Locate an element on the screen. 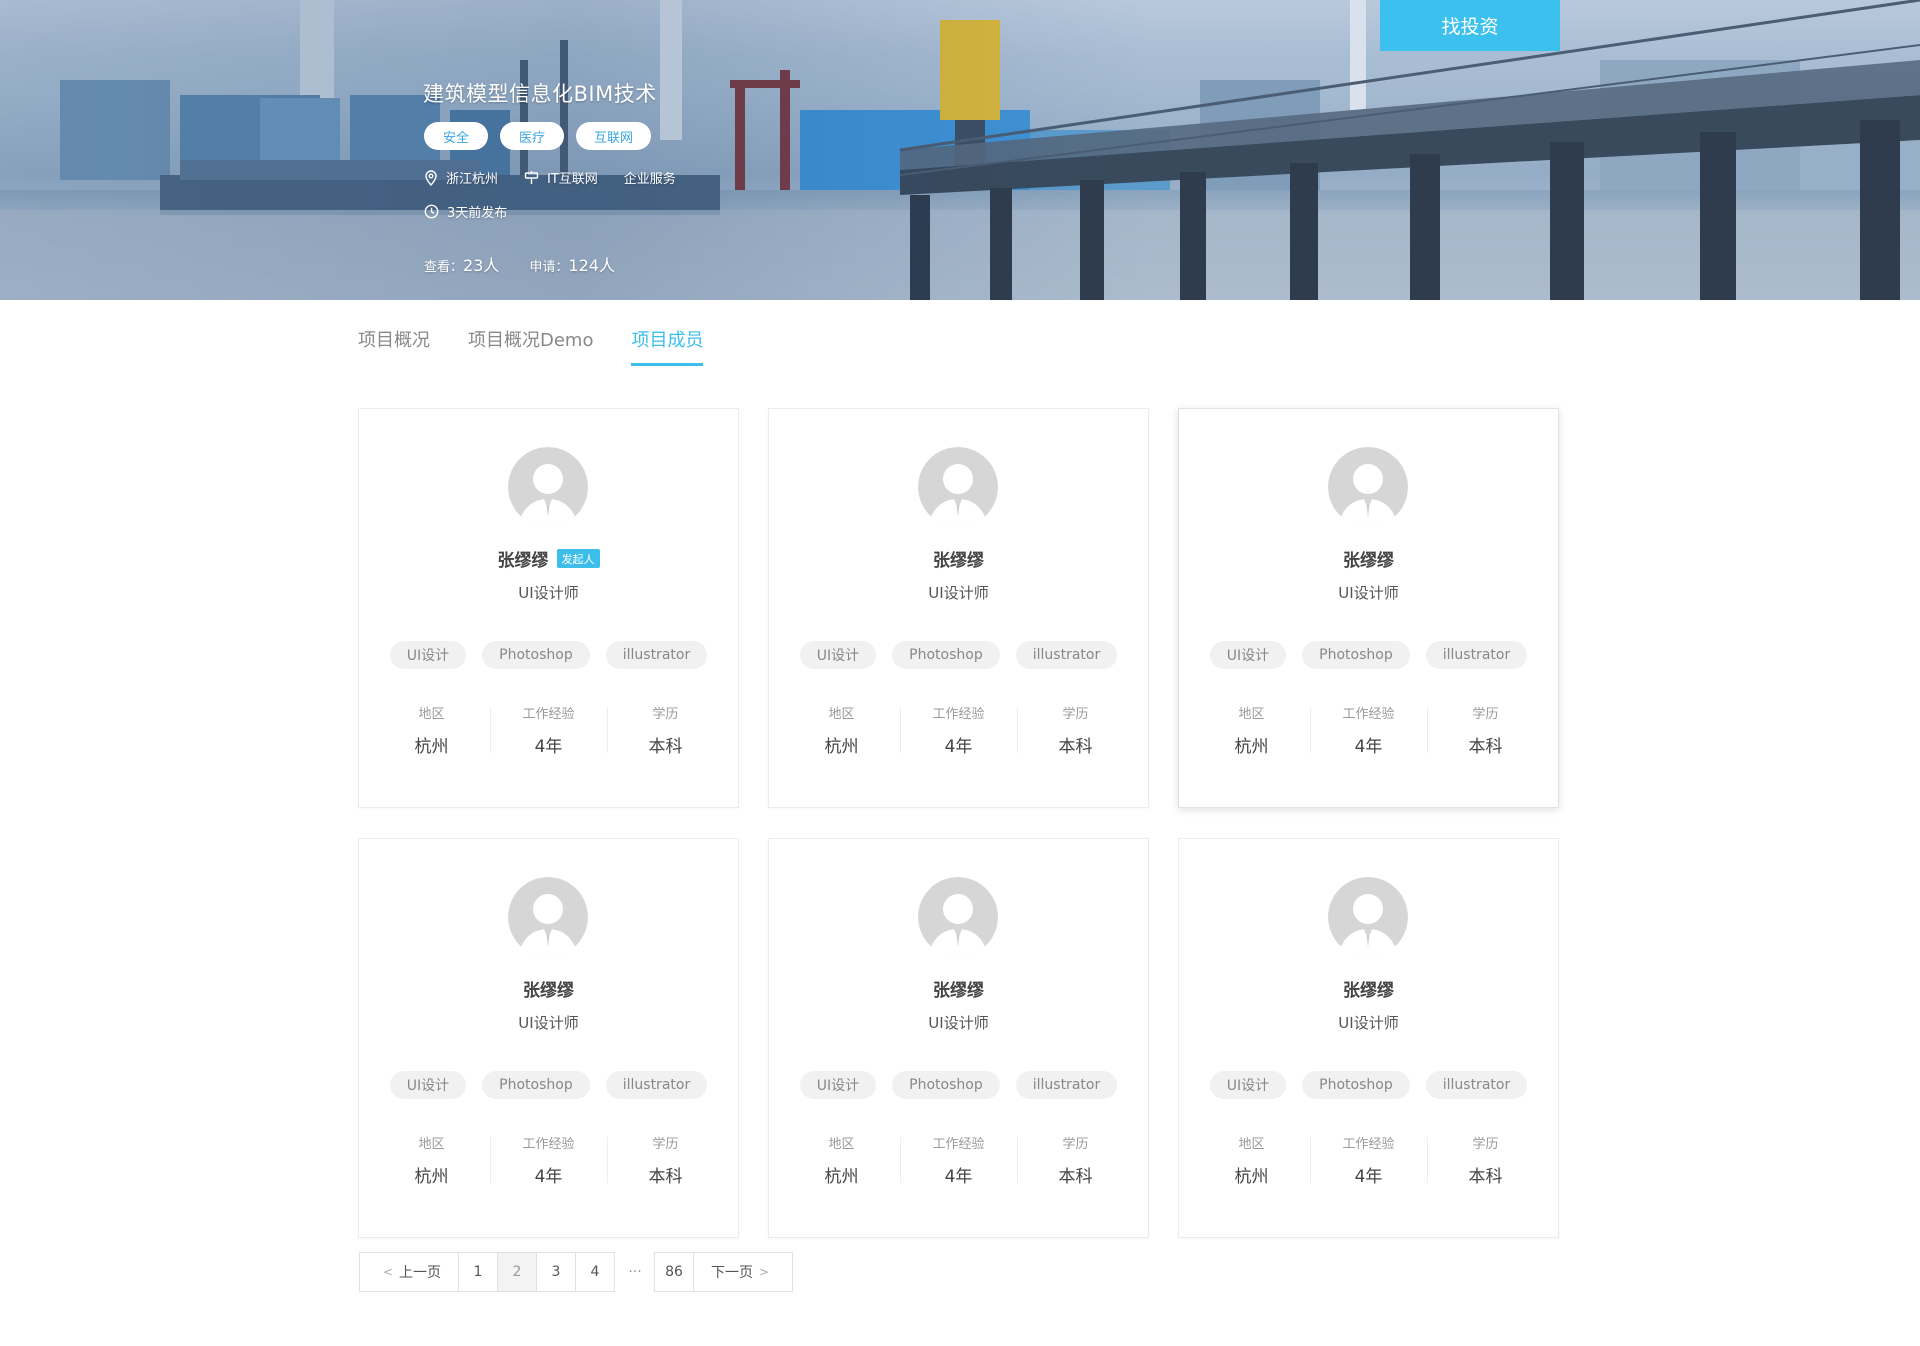 The width and height of the screenshot is (1920, 1346). tab-overview: 项目概况 is located at coordinates (394, 346).